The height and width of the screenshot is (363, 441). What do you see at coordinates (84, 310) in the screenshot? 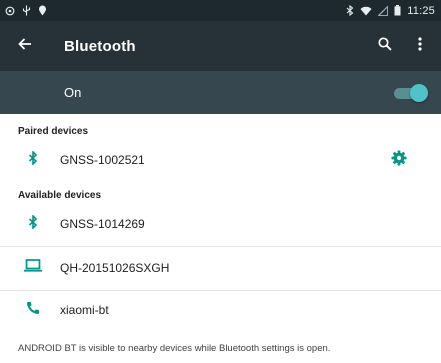
I see `device-name: xiaomi-bt` at bounding box center [84, 310].